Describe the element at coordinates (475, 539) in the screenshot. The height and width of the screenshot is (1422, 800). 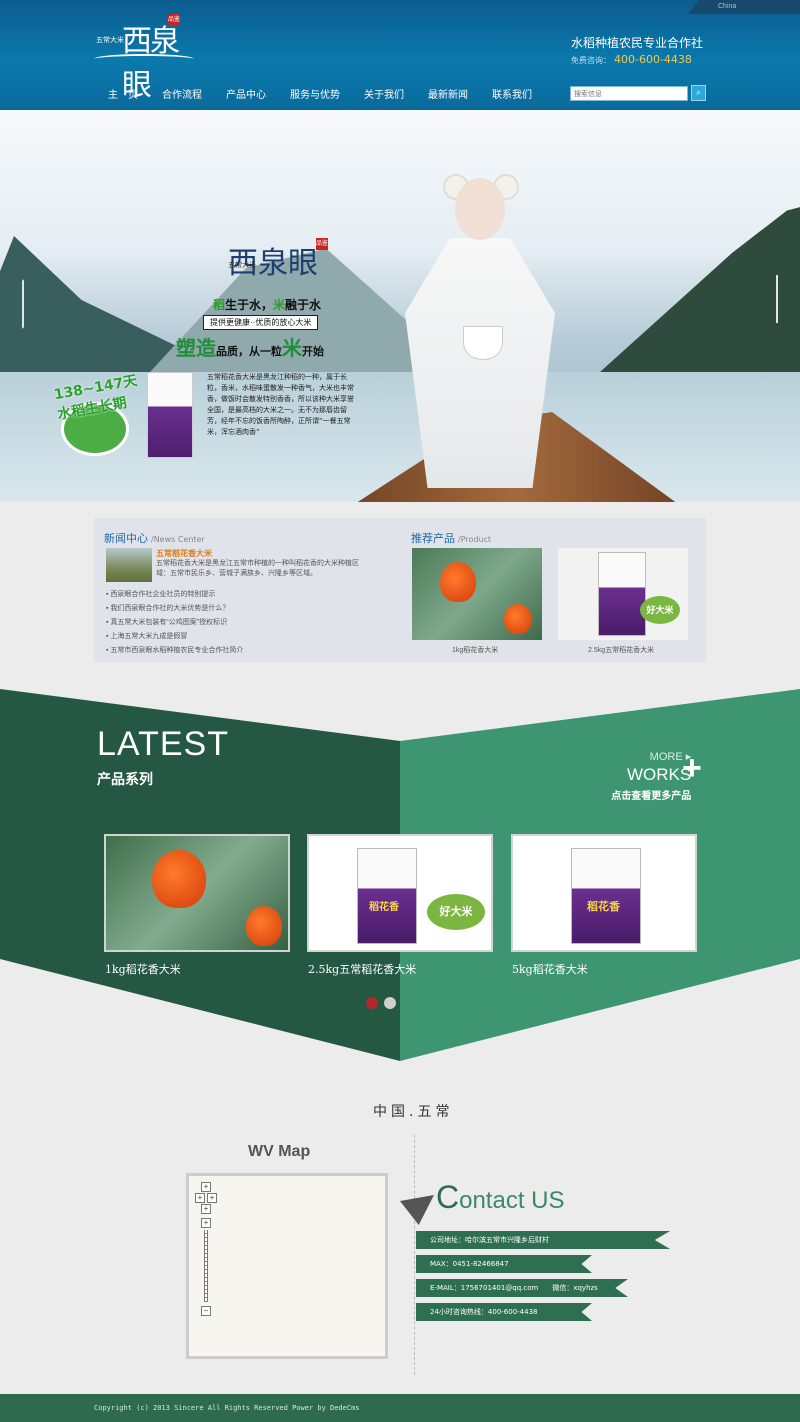
I see `recommend-title-en: /Product` at that location.